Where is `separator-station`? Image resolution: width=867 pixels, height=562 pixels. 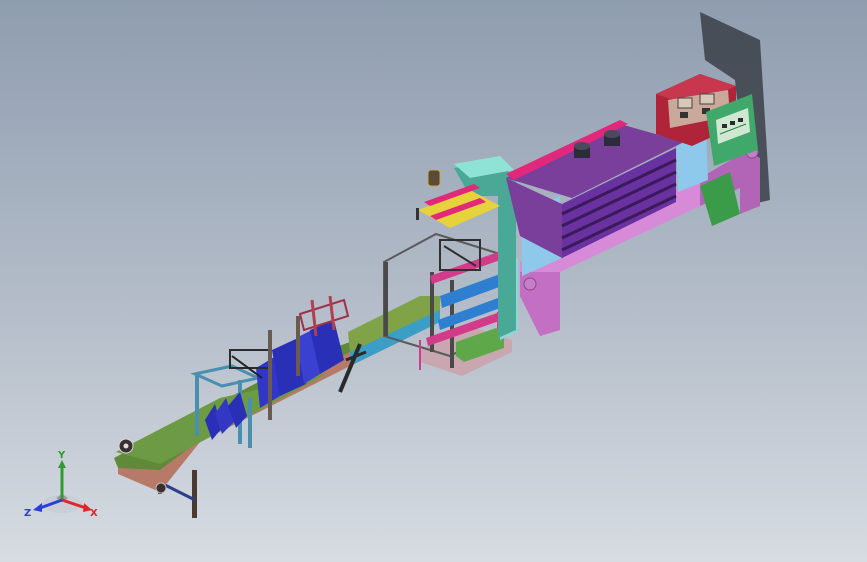 separator-station is located at coordinates (278, 371).